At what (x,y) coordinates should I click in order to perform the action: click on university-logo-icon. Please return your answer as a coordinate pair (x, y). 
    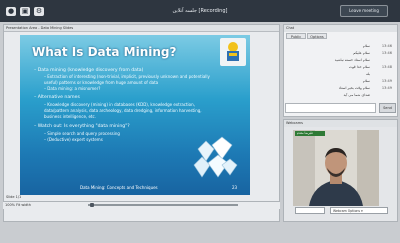
    Looking at the image, I should click on (233, 52).